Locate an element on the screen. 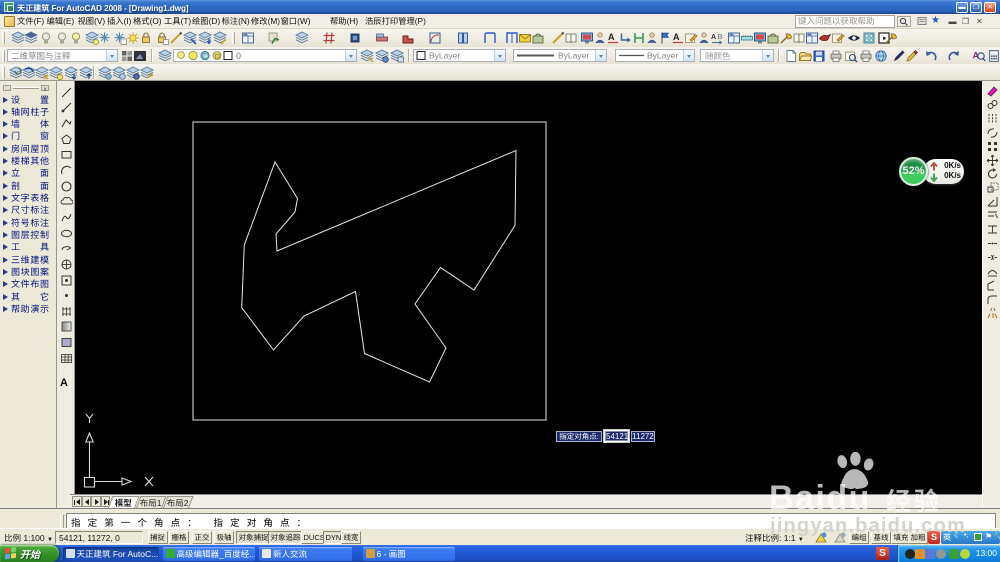 This screenshot has width=1000, height=562. svg-text: B is located at coordinates (720, 37).